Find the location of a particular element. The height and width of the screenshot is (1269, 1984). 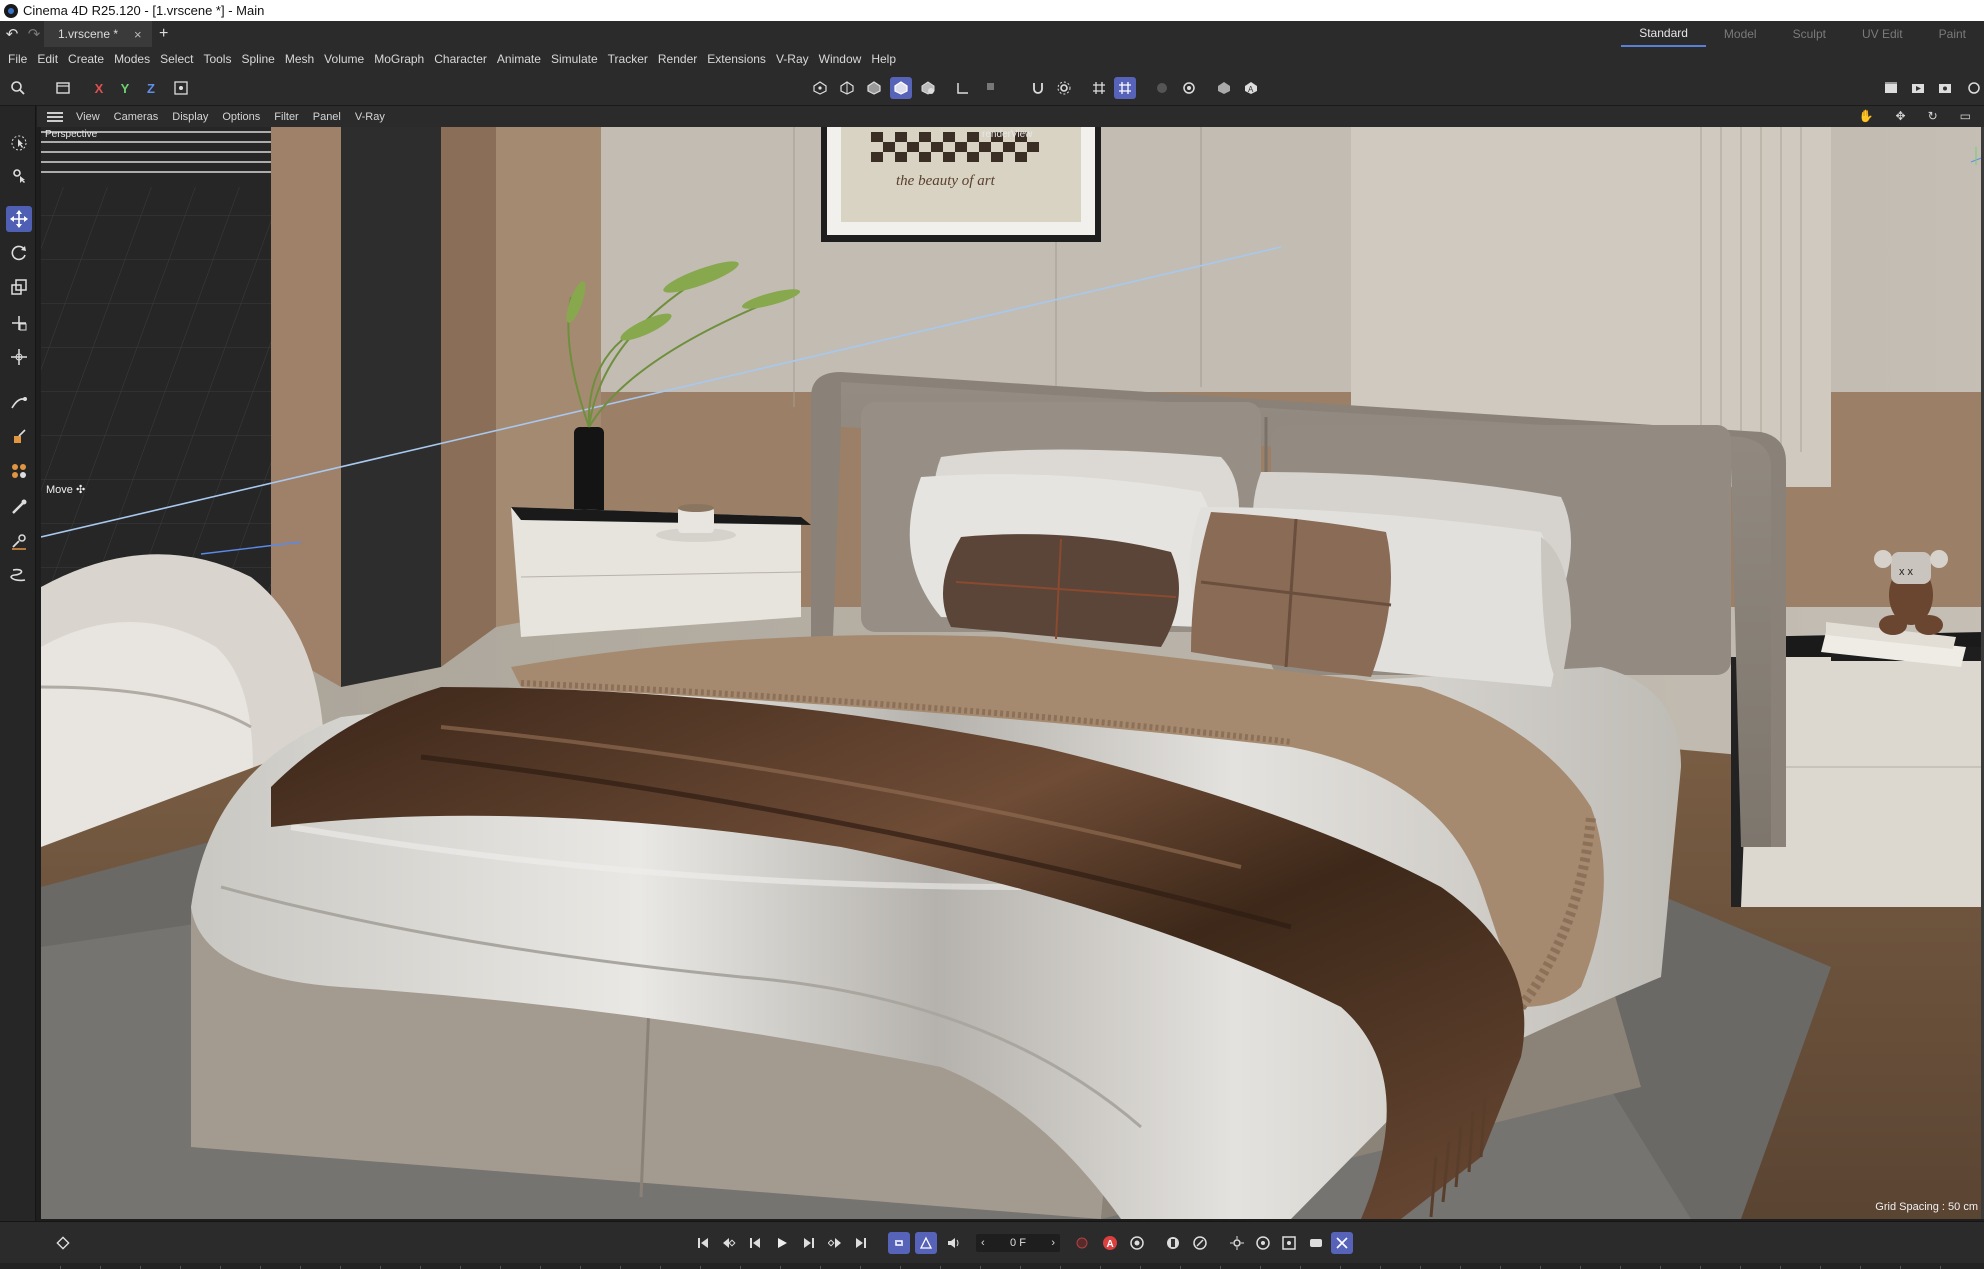

timeline-ruler is located at coordinates (992, 1266).